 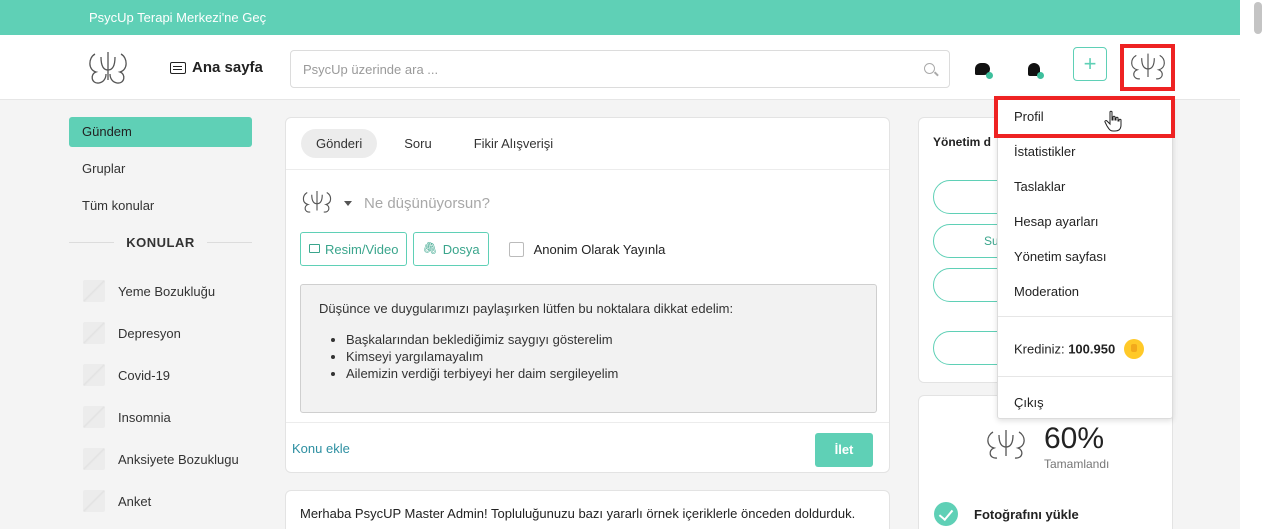 I want to click on sidebar-item-tum-konular: Tüm konular, so click(x=160, y=206).